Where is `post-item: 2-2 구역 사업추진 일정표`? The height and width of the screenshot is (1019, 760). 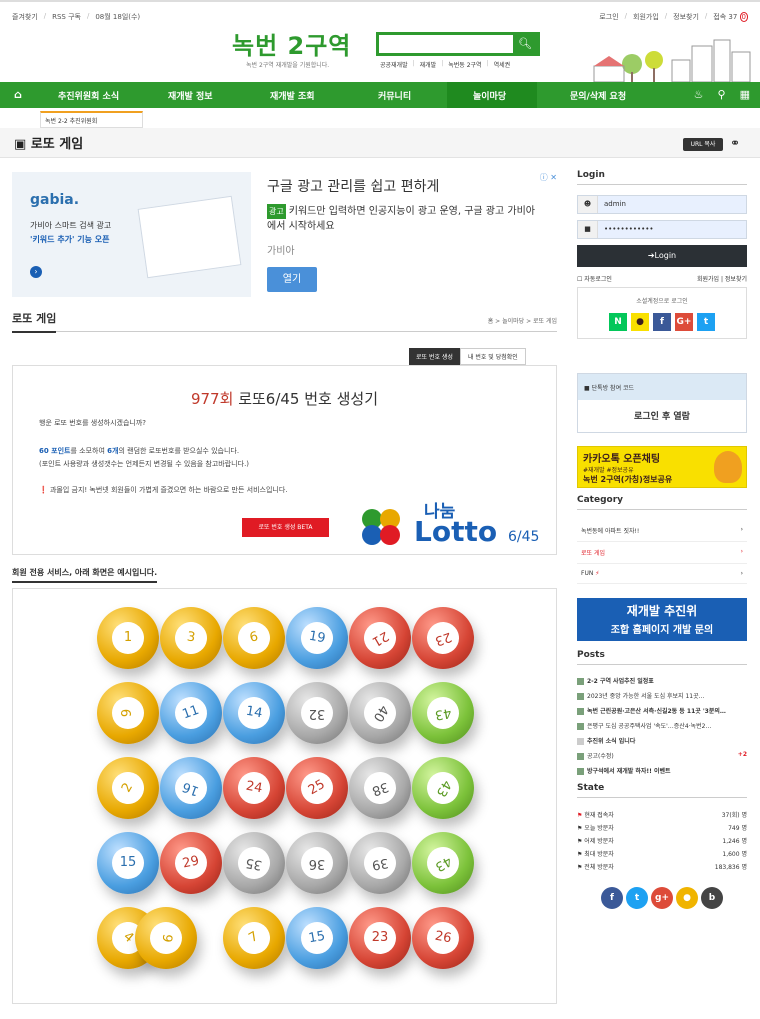
post-item: 2-2 구역 사업추진 일정표 is located at coordinates (662, 680).